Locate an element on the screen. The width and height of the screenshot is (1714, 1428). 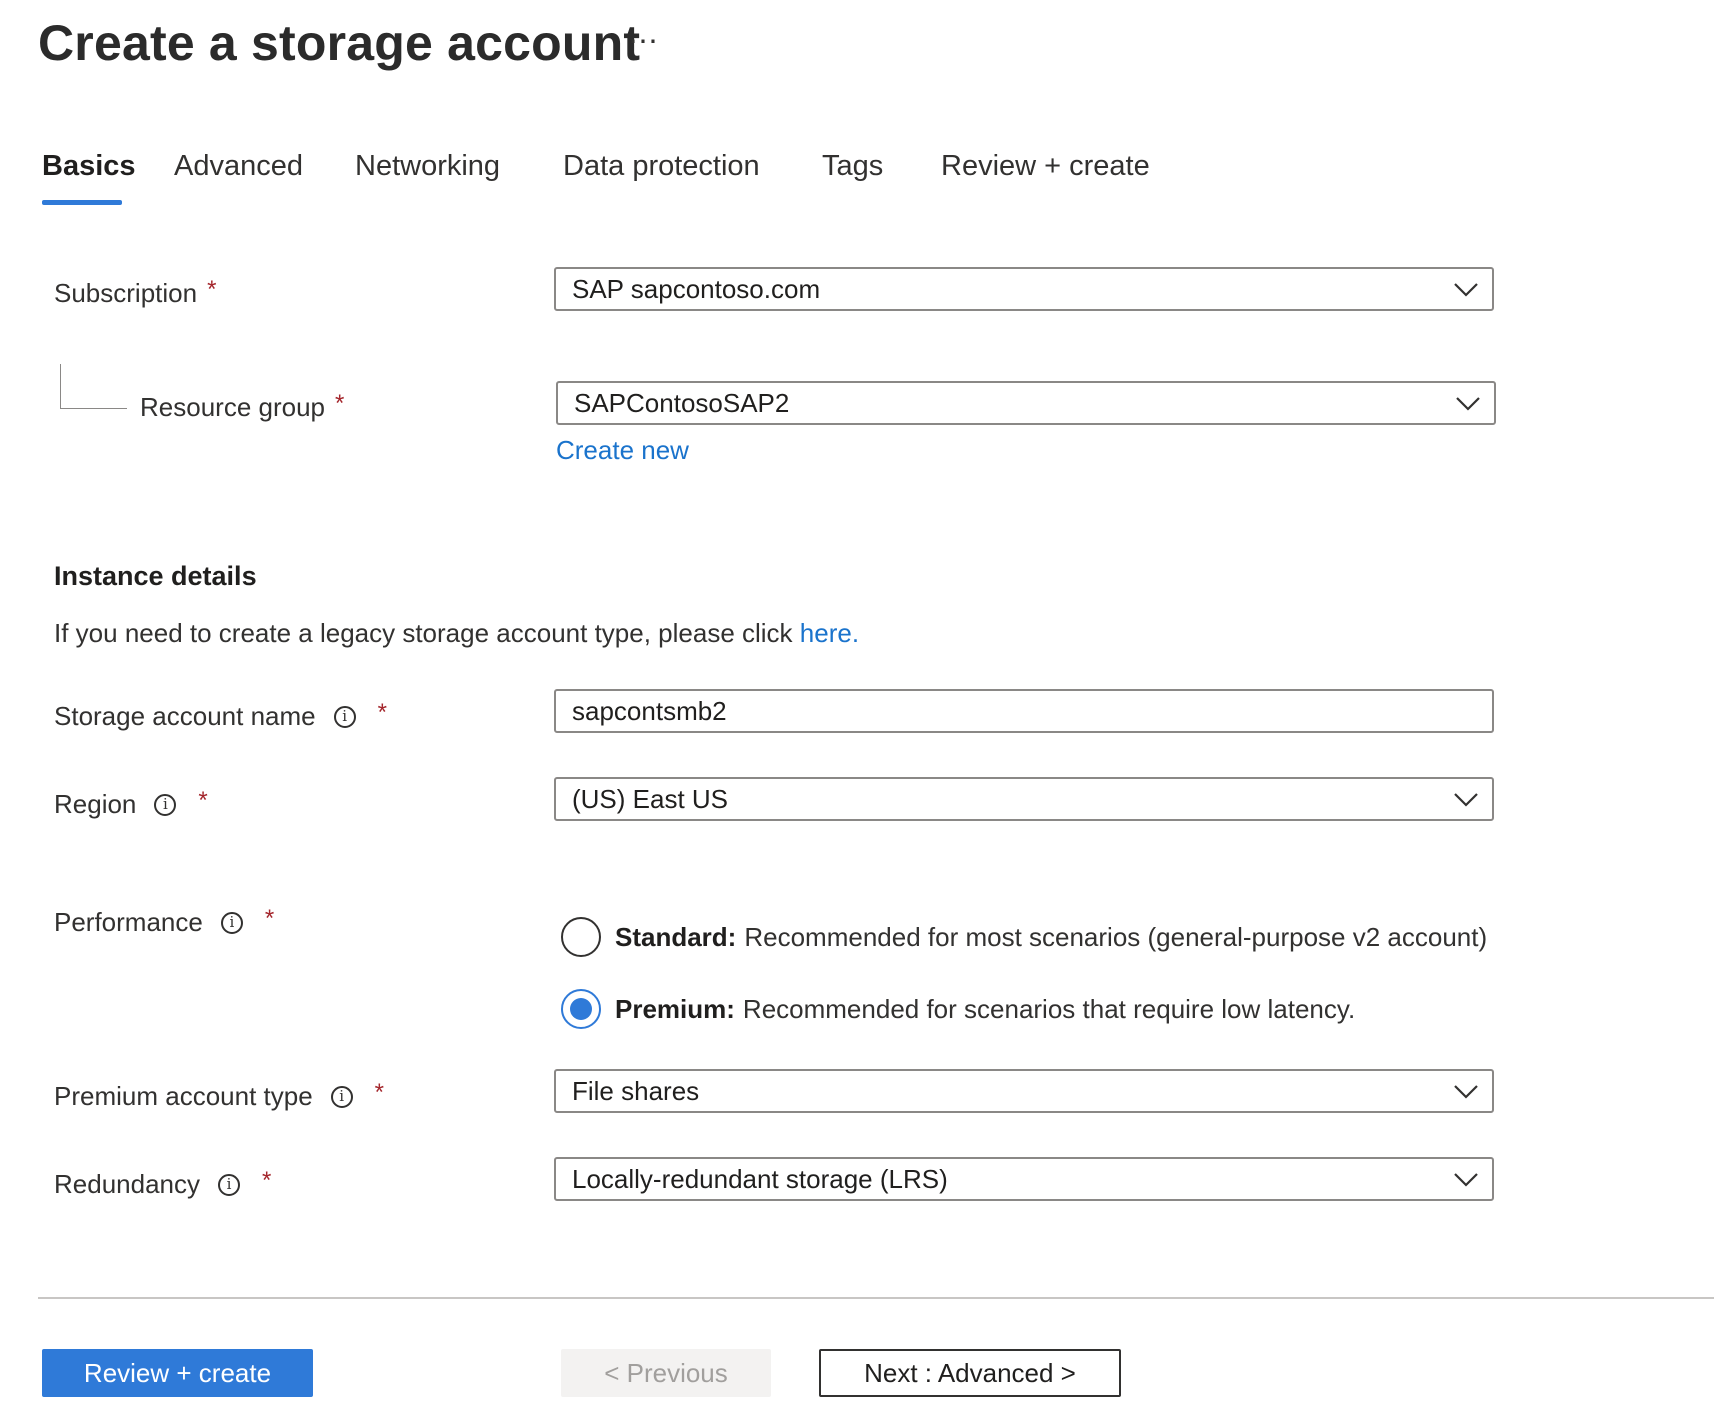
tab-review-create: Review + create is located at coordinates (1045, 166).